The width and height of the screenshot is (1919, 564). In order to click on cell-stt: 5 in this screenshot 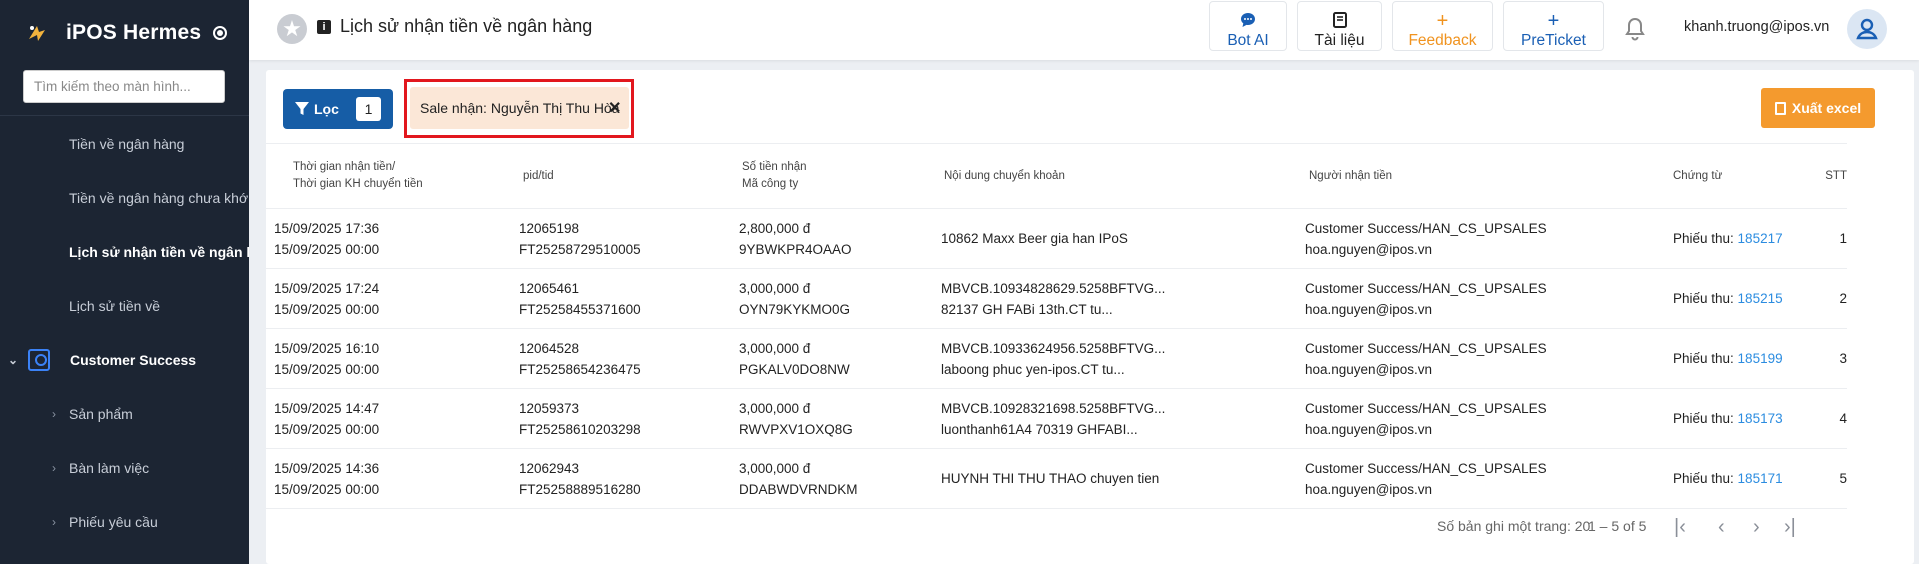, I will do `click(1820, 478)`.